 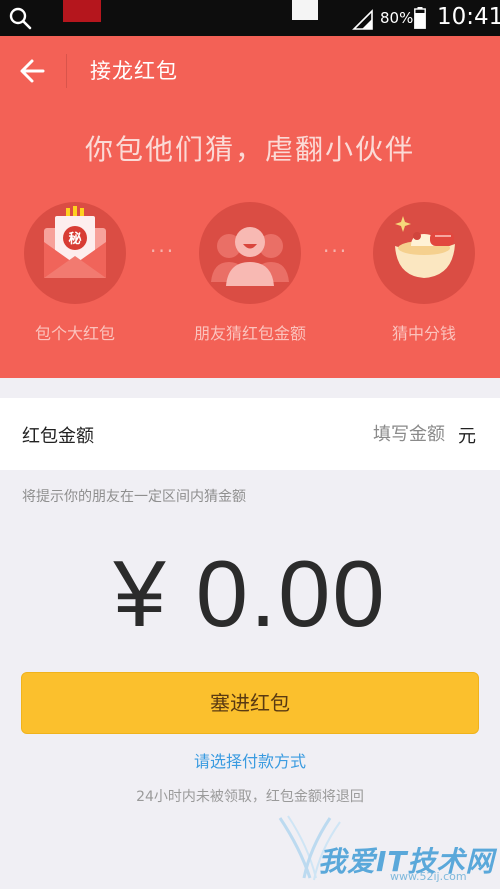 What do you see at coordinates (134, 497) in the screenshot?
I see `guess-hint: 将提示你的朋友在一定区间内猜金额` at bounding box center [134, 497].